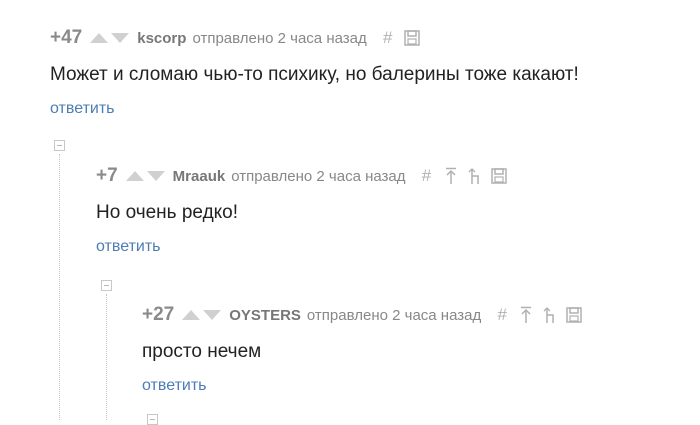  What do you see at coordinates (158, 314) in the screenshot?
I see `comment-rating: +27` at bounding box center [158, 314].